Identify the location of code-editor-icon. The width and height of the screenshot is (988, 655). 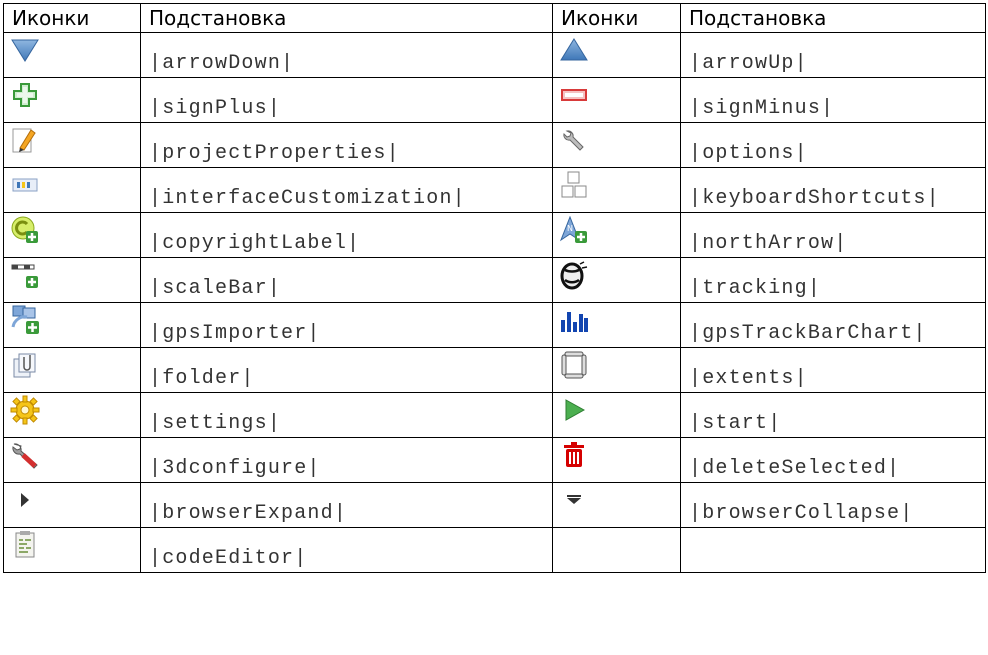
(25, 545).